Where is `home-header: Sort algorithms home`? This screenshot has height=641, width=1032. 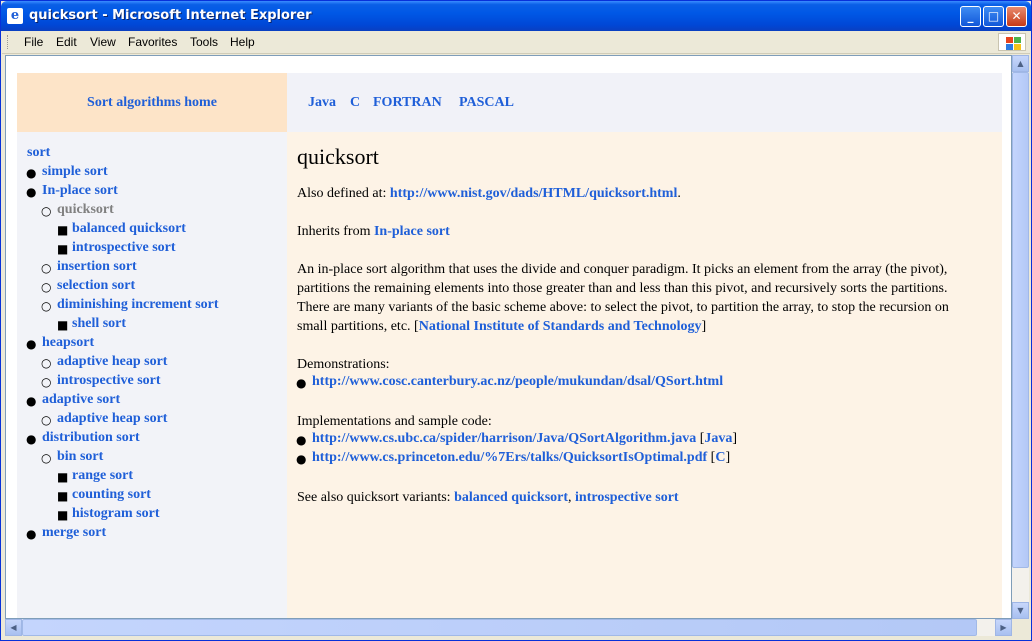 home-header: Sort algorithms home is located at coordinates (152, 102).